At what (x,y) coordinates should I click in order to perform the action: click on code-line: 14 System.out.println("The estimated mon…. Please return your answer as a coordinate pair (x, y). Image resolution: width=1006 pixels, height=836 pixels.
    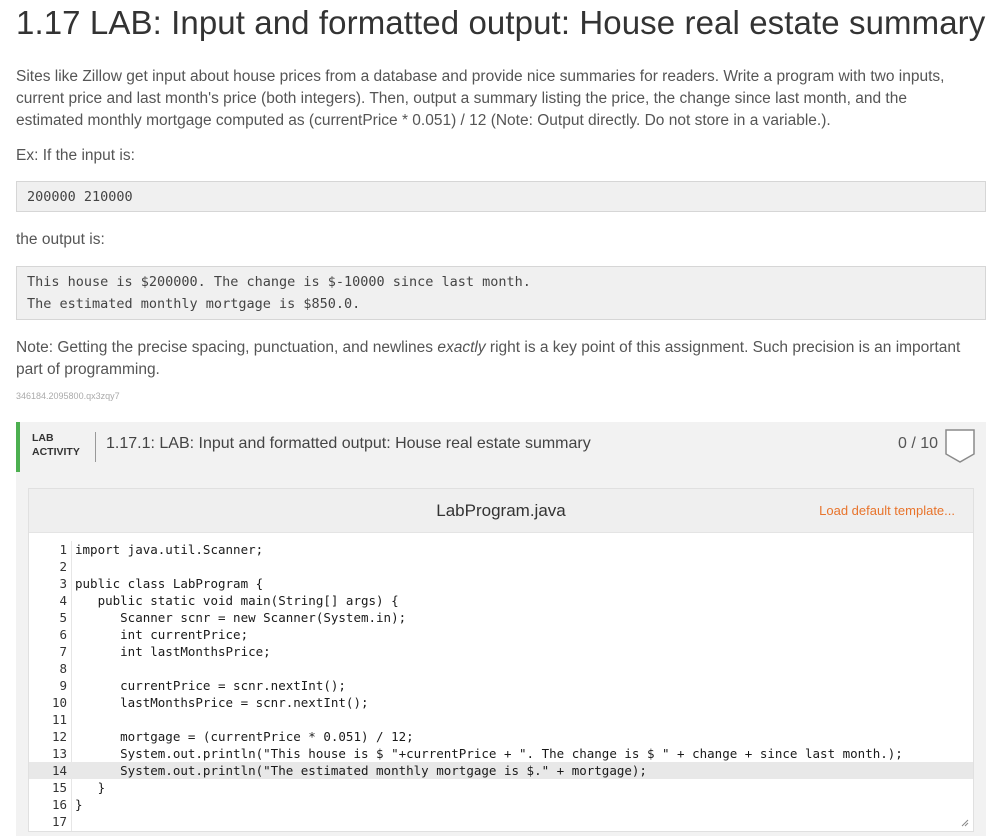
    Looking at the image, I should click on (501, 770).